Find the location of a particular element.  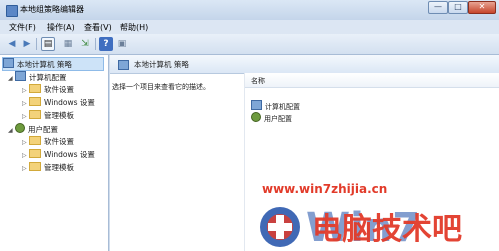

tree-item-root: 本地计算机 策略 is located at coordinates (53, 64).